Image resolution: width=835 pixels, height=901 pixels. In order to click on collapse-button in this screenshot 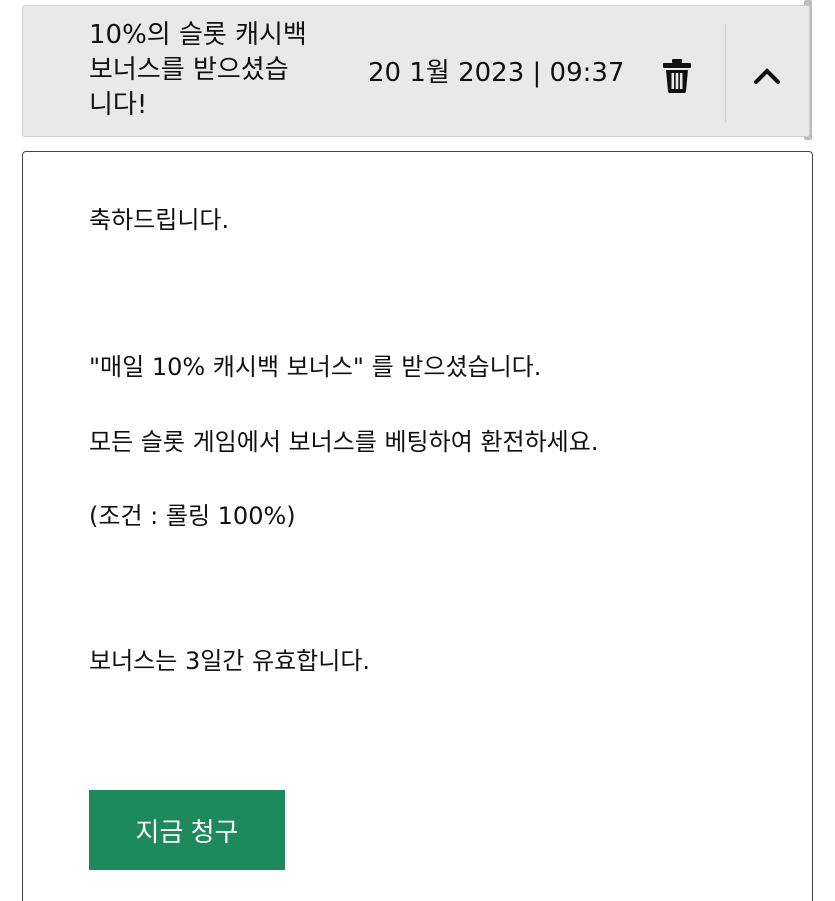, I will do `click(767, 76)`.